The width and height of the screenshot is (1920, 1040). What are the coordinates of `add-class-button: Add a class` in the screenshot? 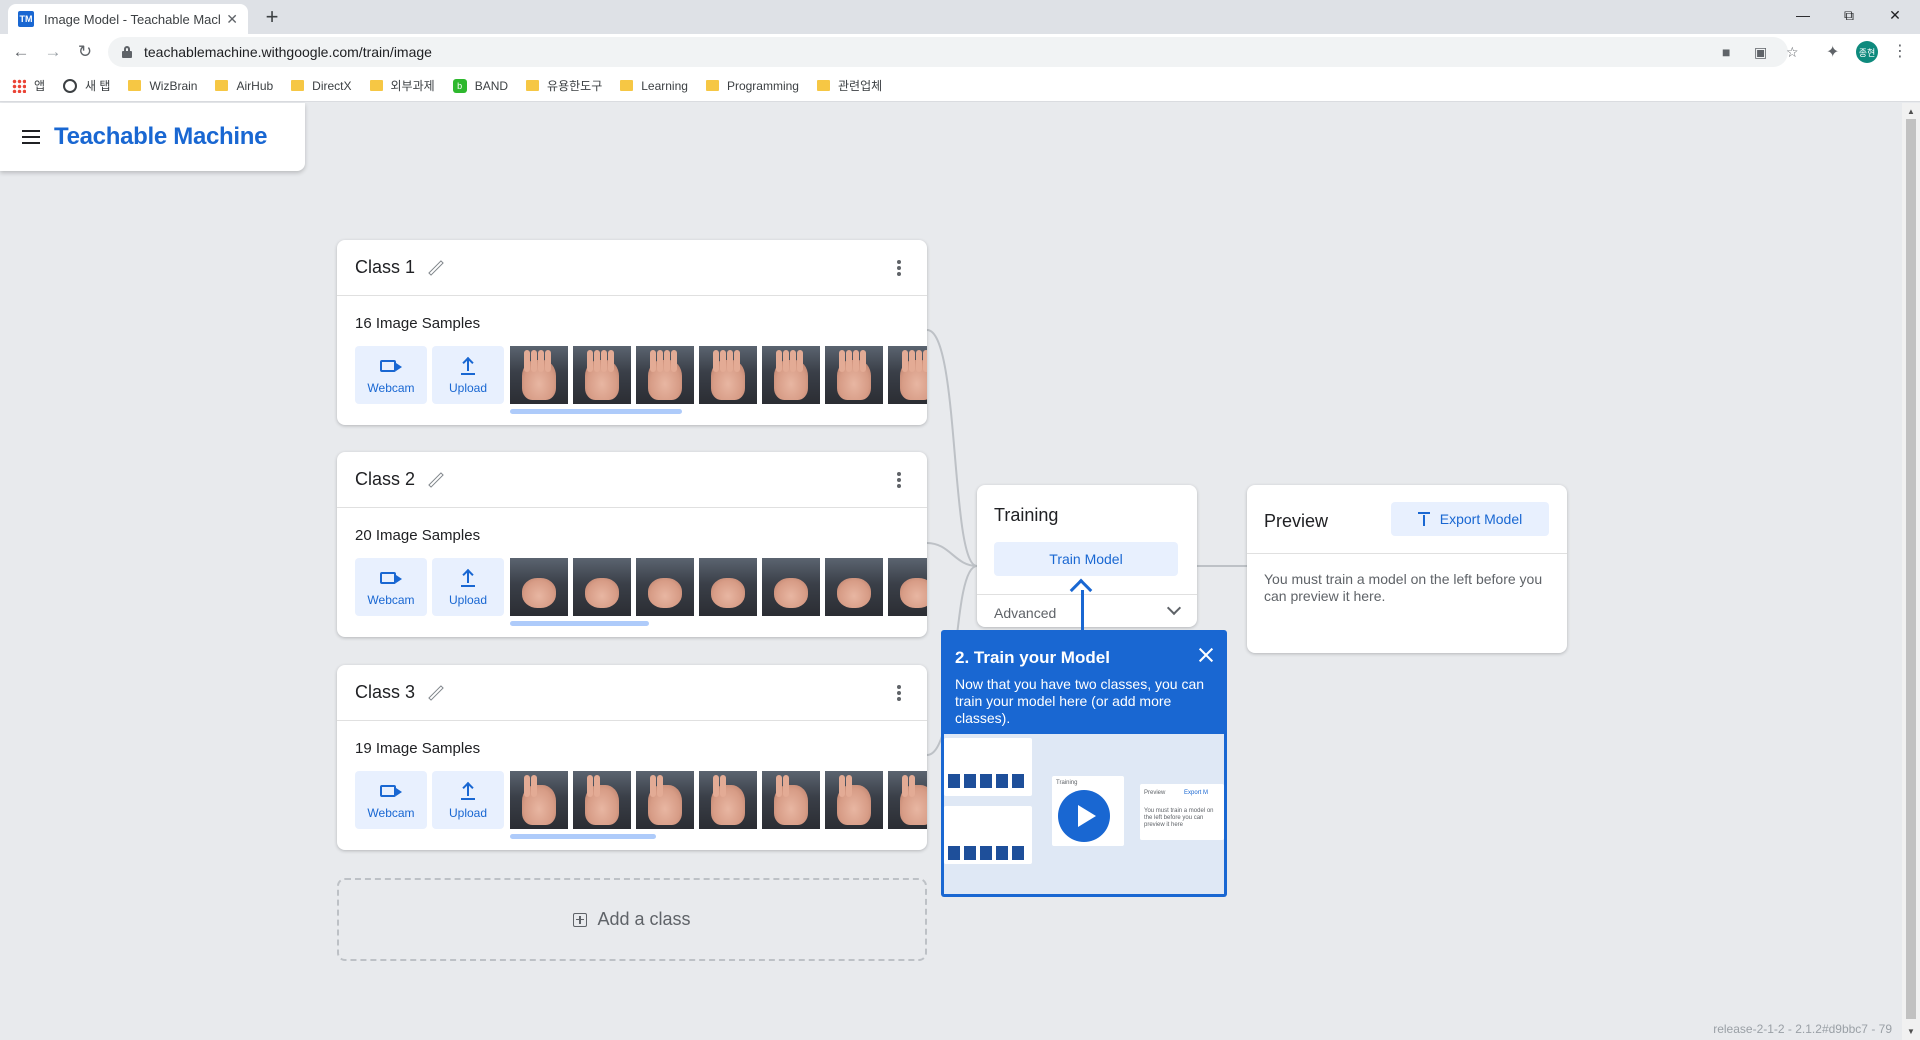 It's located at (632, 919).